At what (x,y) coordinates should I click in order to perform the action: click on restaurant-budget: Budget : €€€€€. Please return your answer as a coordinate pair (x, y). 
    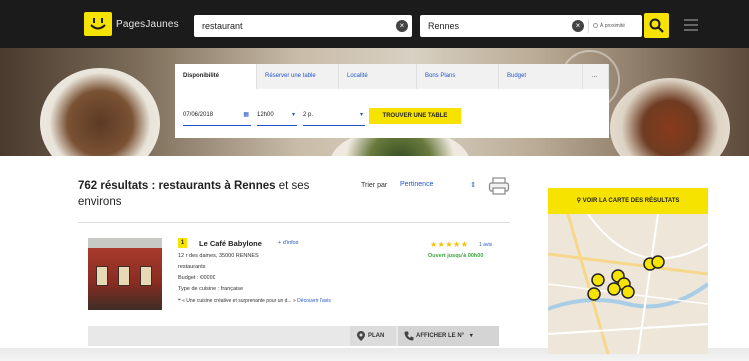
    Looking at the image, I should click on (197, 278).